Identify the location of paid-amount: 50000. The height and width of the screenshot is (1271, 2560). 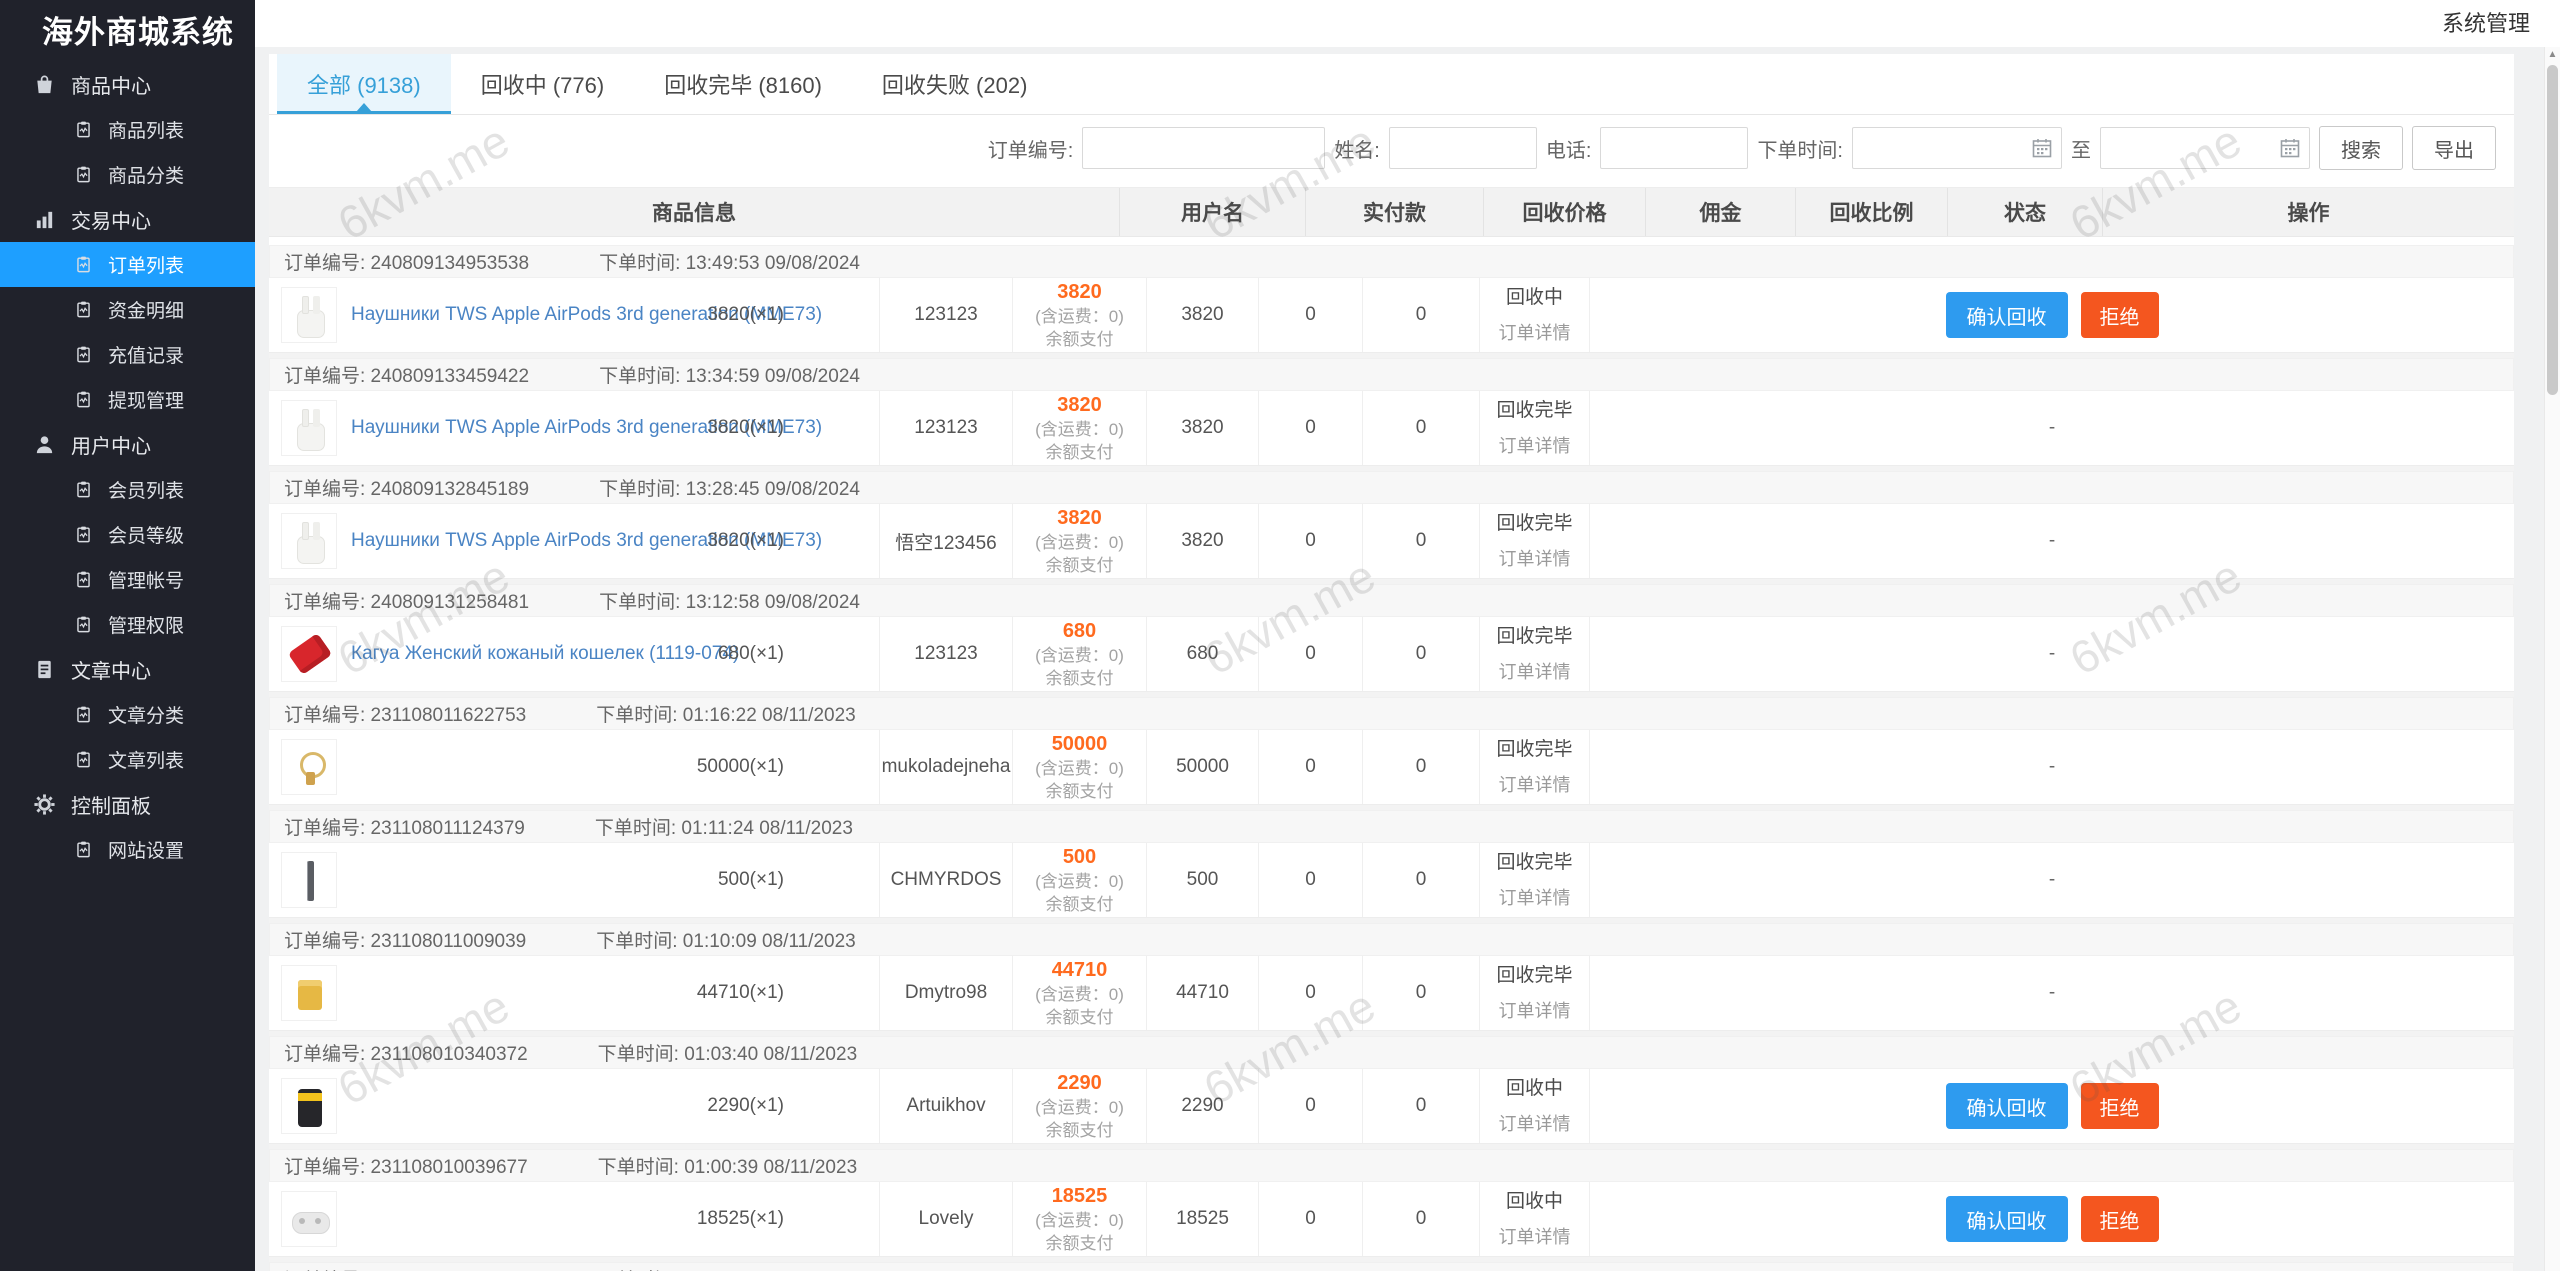
(1079, 743).